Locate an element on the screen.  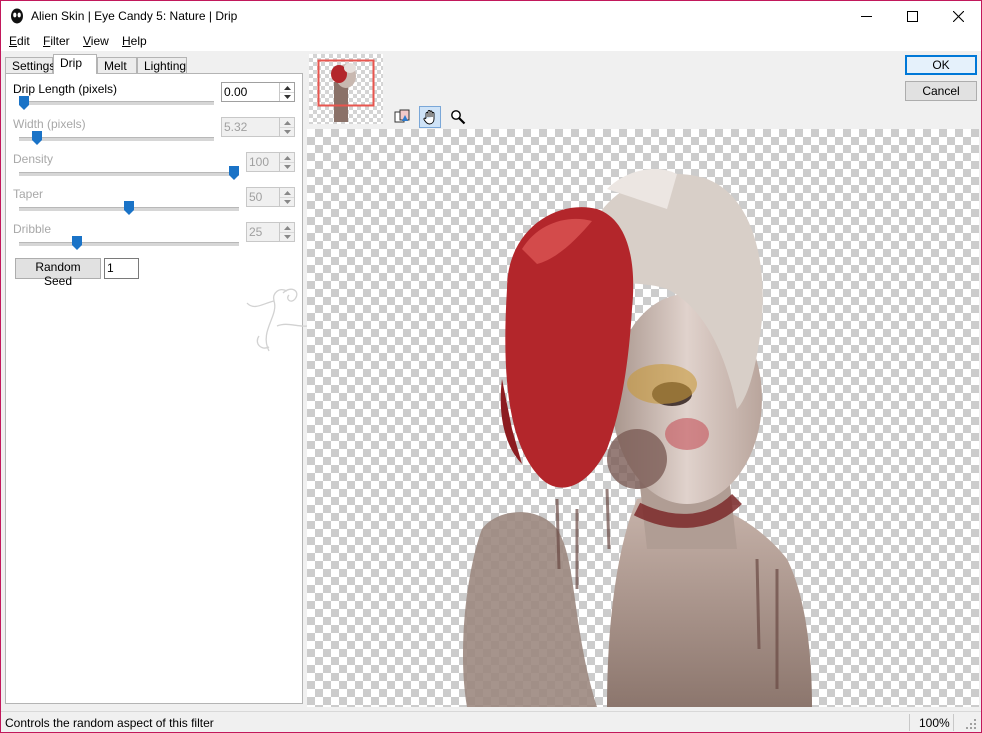
menu-edit-mnemonic: E is located at coordinates (13, 41).